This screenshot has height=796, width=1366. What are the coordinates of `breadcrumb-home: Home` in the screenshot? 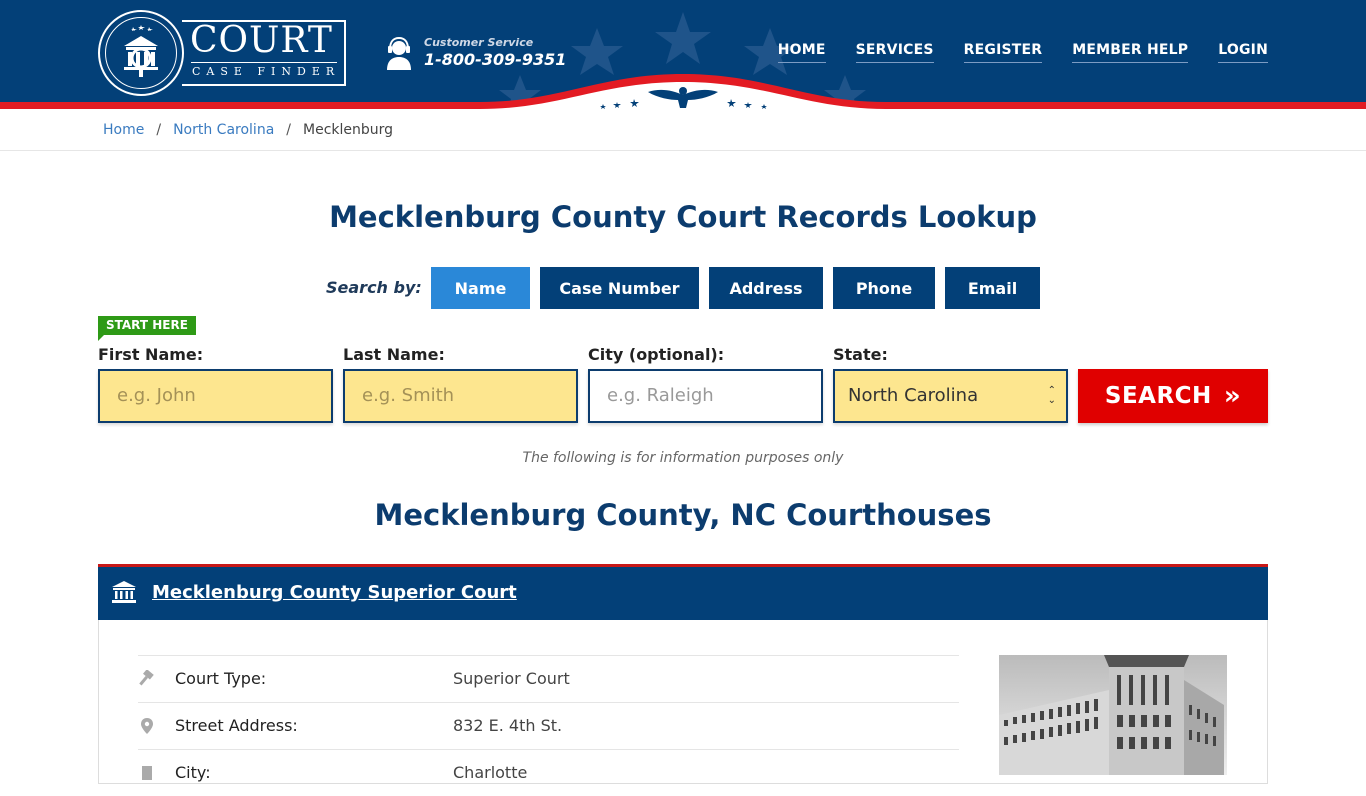 It's located at (123, 130).